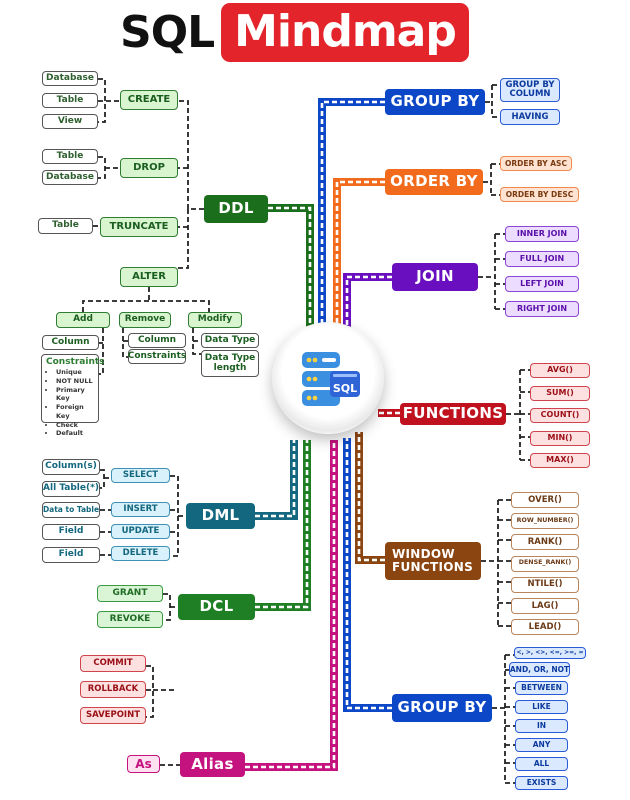 The height and width of the screenshot is (800, 630). Describe the element at coordinates (560, 415) in the screenshot. I see `function-count-node: COUNT()` at that location.